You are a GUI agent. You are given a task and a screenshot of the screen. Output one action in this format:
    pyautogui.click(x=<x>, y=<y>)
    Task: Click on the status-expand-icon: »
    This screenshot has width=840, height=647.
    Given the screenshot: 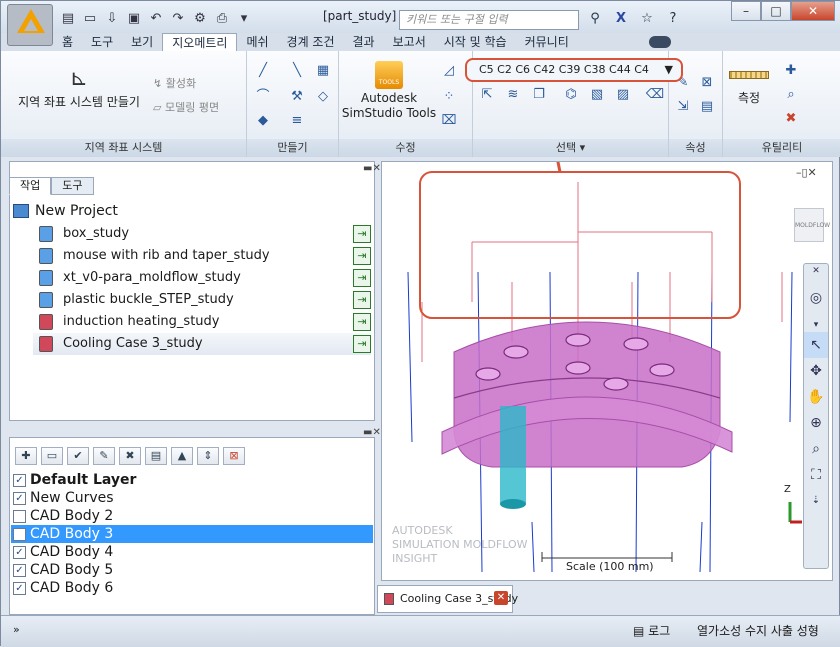 What is the action you would take?
    pyautogui.click(x=16, y=629)
    